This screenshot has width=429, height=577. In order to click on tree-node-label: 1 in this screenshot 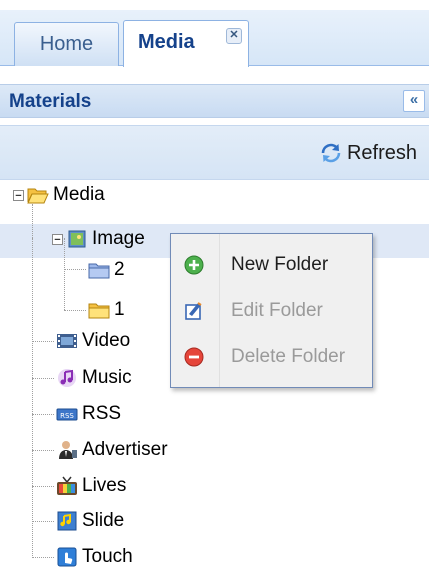, I will do `click(119, 309)`.